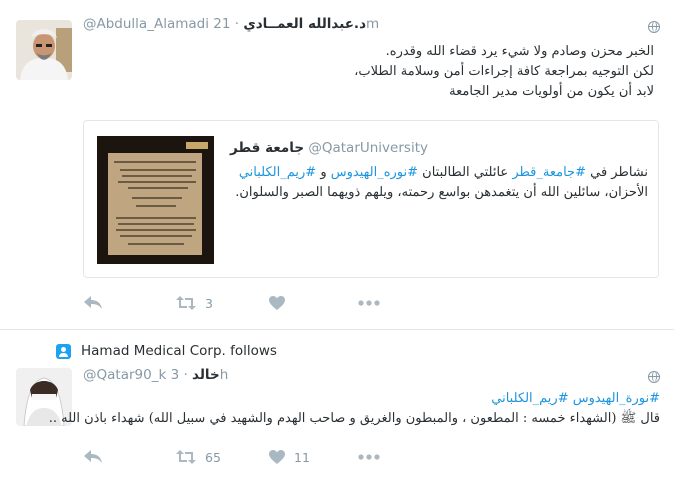 This screenshot has height=485, width=674. Describe the element at coordinates (124, 375) in the screenshot. I see `user-handle: @Qatar90_k` at that location.